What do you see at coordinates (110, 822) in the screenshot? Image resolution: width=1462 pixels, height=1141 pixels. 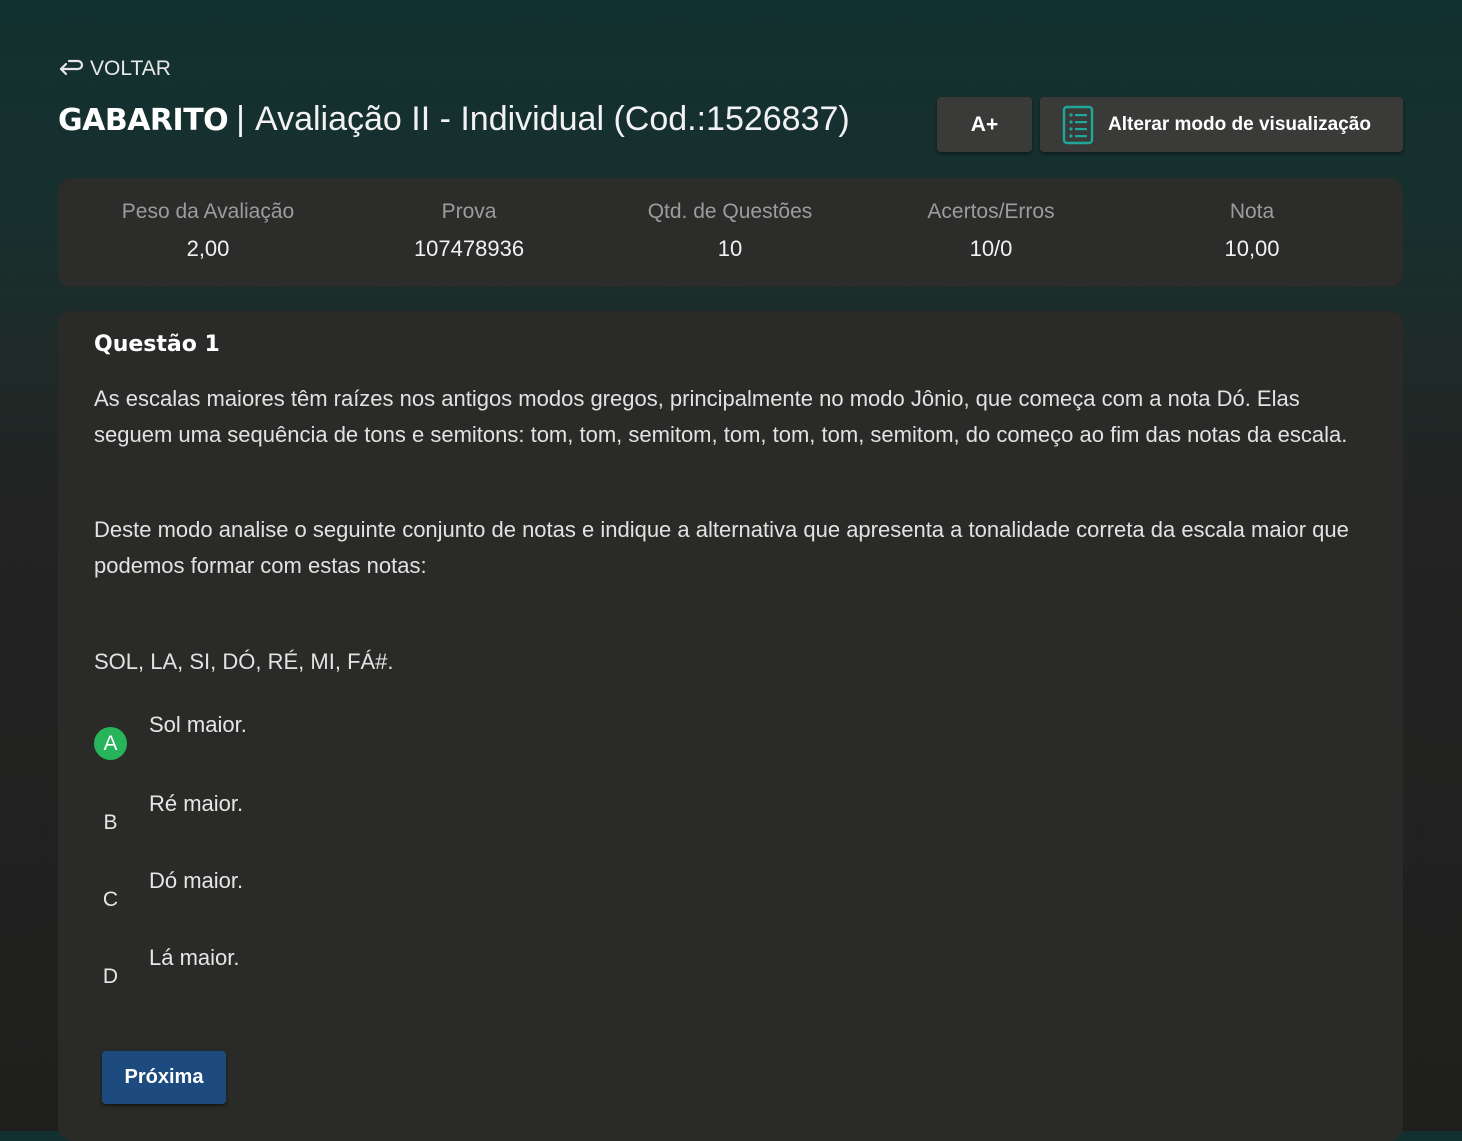 I see `option-letter: B` at bounding box center [110, 822].